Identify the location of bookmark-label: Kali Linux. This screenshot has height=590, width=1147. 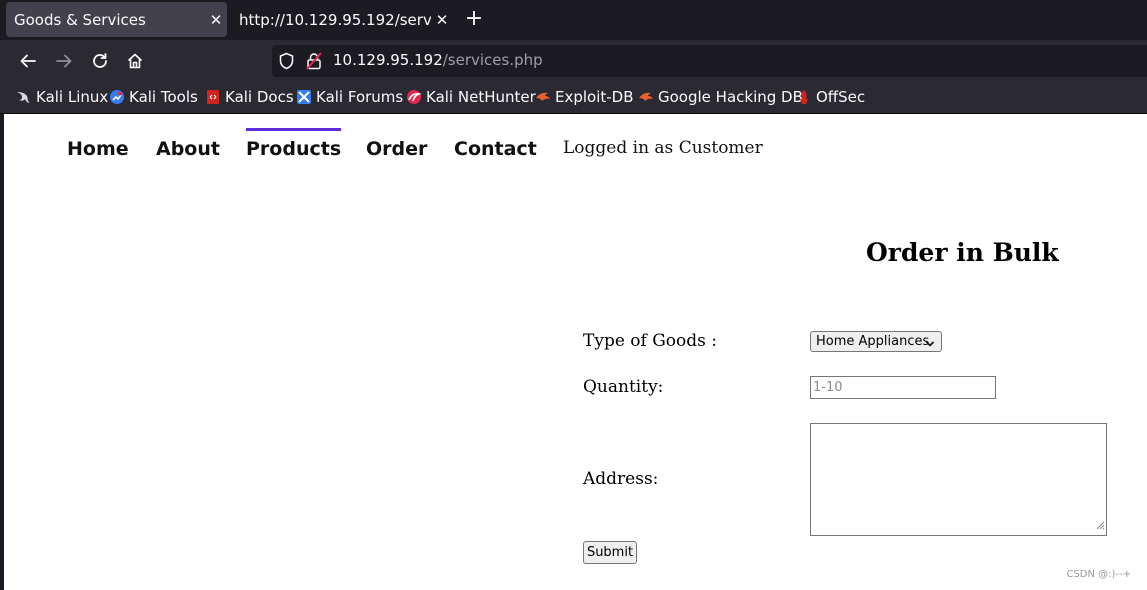
(72, 97).